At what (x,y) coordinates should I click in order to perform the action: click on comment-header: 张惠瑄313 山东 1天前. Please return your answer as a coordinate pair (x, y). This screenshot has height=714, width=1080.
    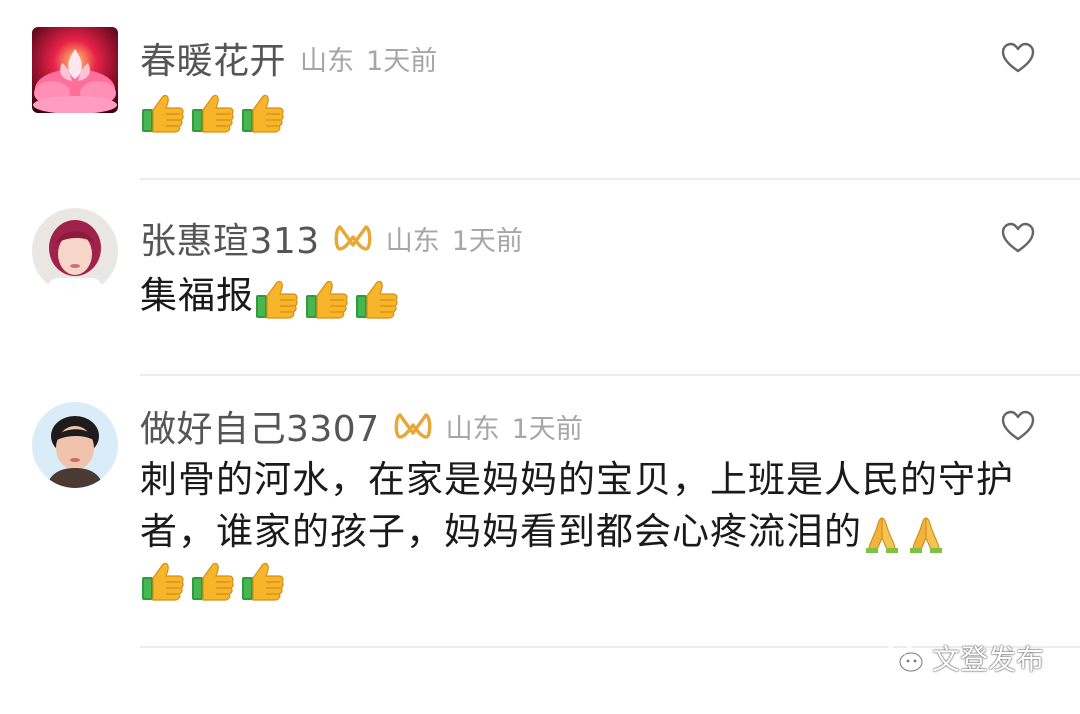
    Looking at the image, I should click on (331, 238).